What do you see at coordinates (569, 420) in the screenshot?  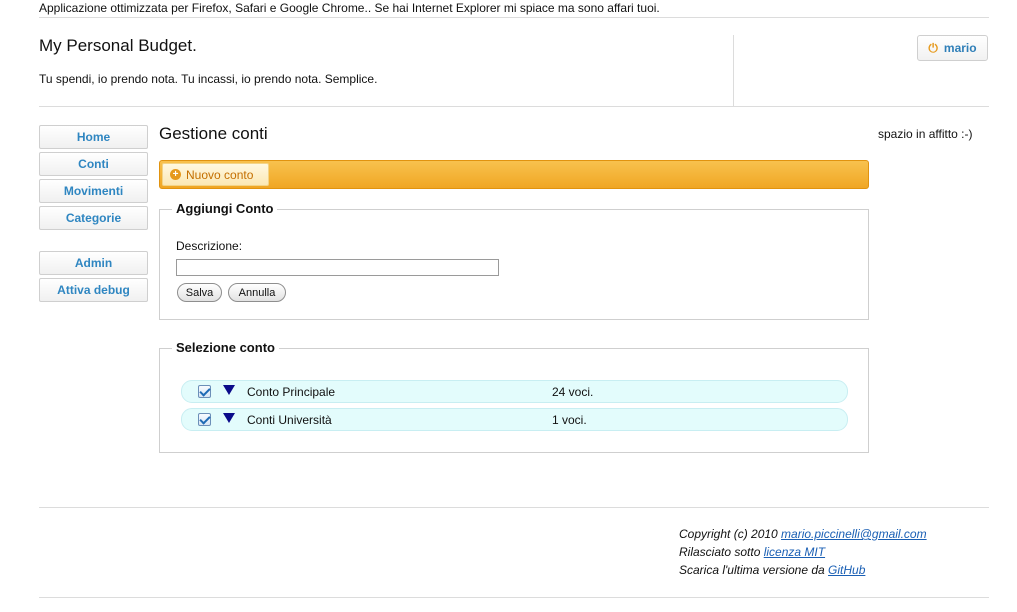 I see `account-count: 1 voci.` at bounding box center [569, 420].